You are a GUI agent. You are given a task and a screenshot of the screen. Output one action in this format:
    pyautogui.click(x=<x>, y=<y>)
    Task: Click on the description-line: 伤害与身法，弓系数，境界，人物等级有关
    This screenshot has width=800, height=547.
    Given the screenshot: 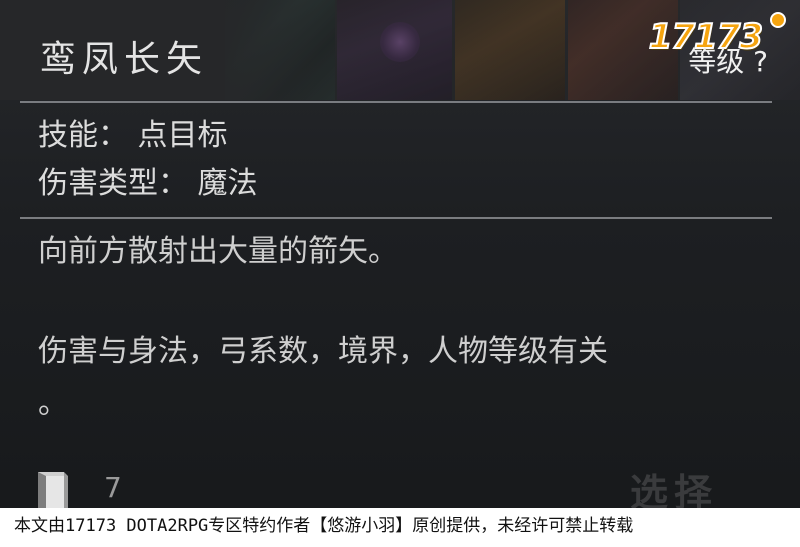 What is the action you would take?
    pyautogui.click(x=323, y=351)
    